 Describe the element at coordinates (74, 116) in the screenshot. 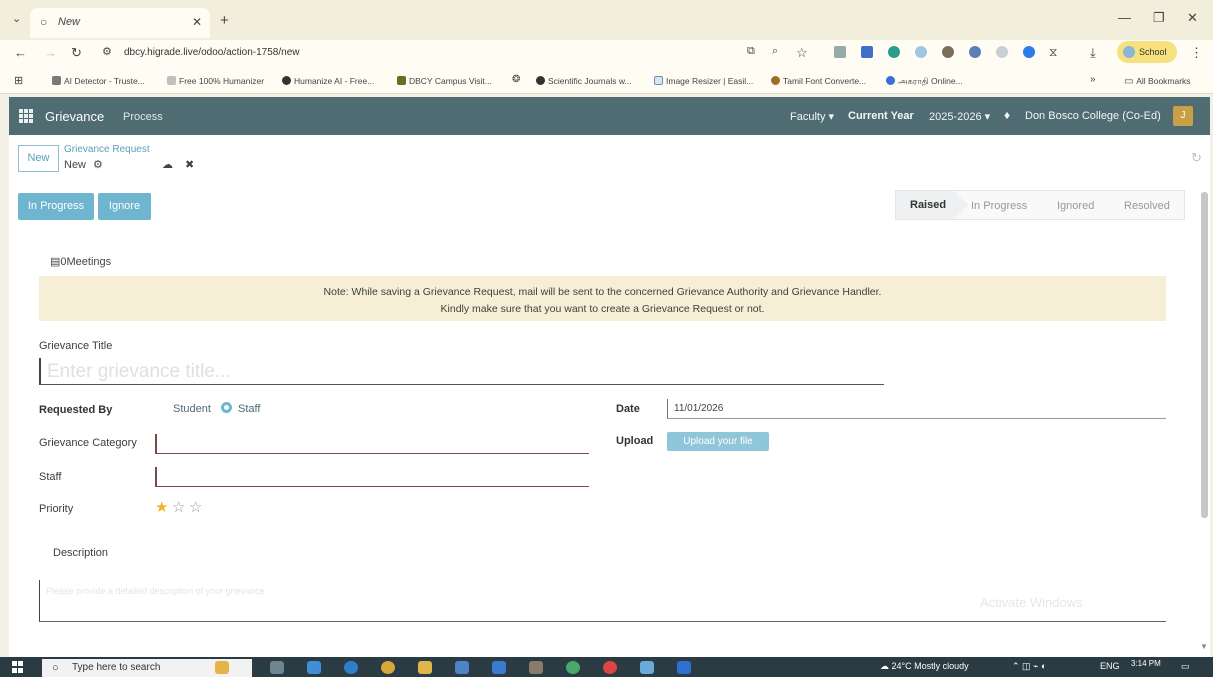

I see `app-name: Grievance` at that location.